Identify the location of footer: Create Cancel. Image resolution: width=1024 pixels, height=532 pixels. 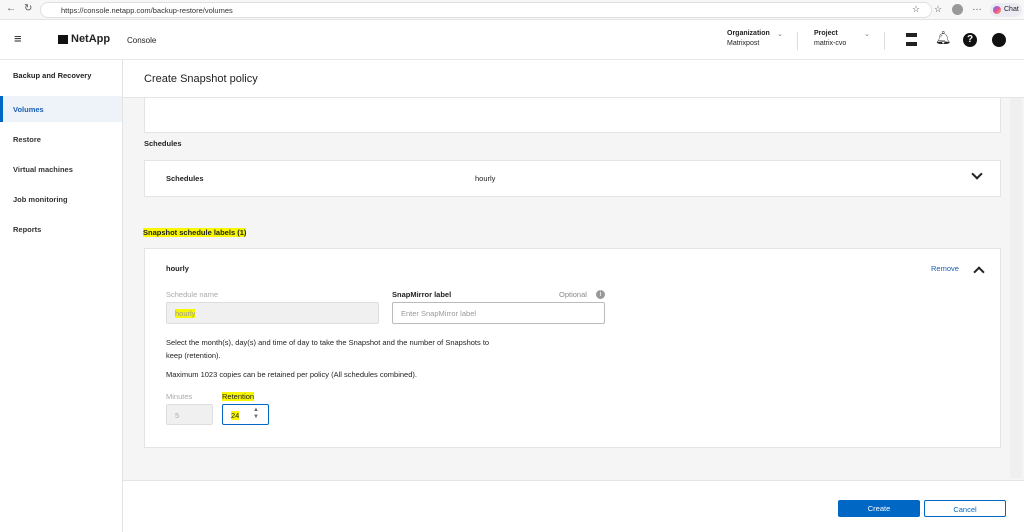
(573, 506).